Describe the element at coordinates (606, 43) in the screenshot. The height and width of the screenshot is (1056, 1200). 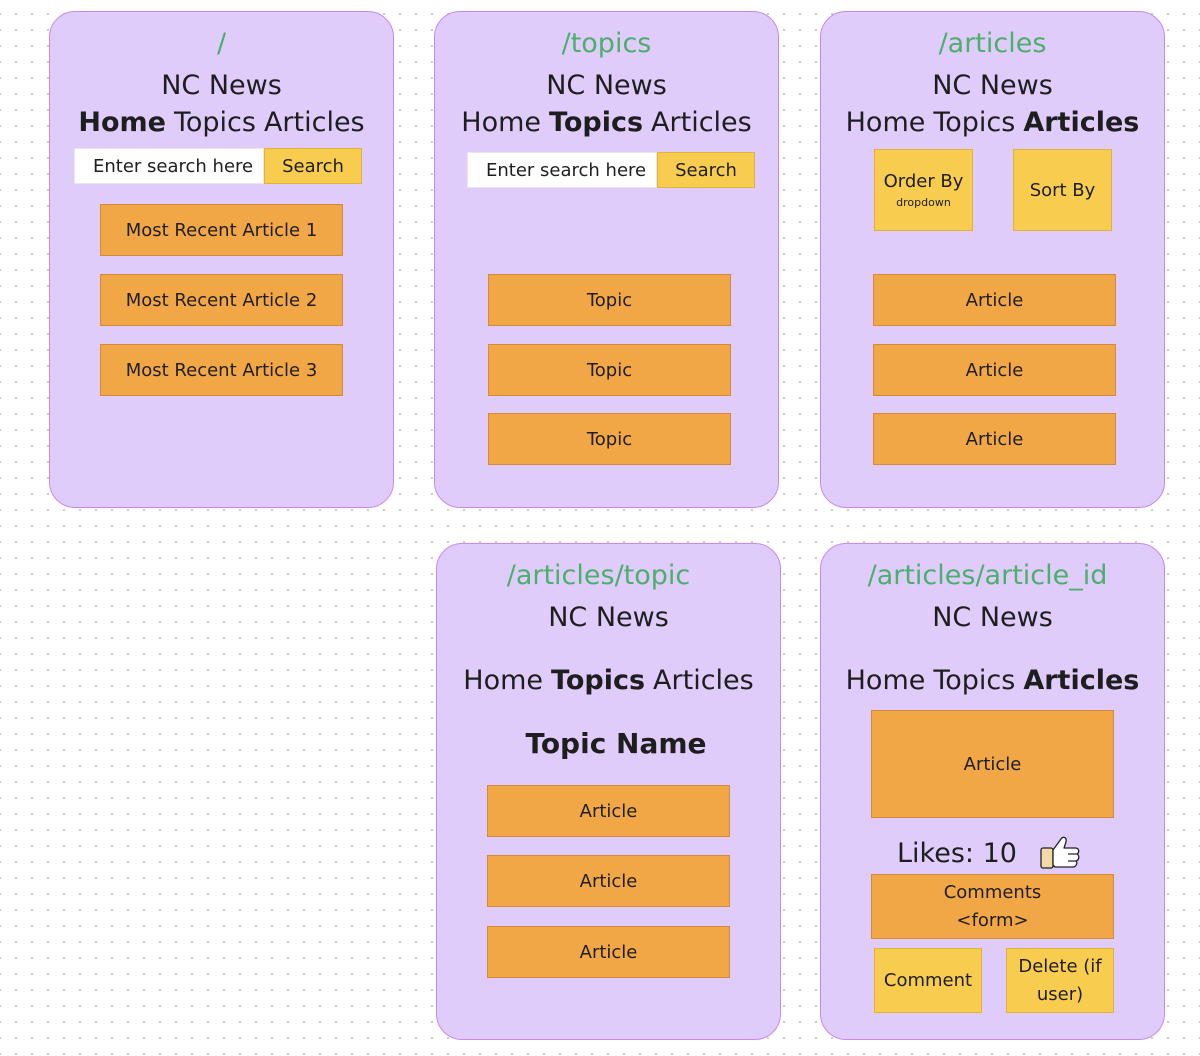
I see `route-label: /topics` at that location.